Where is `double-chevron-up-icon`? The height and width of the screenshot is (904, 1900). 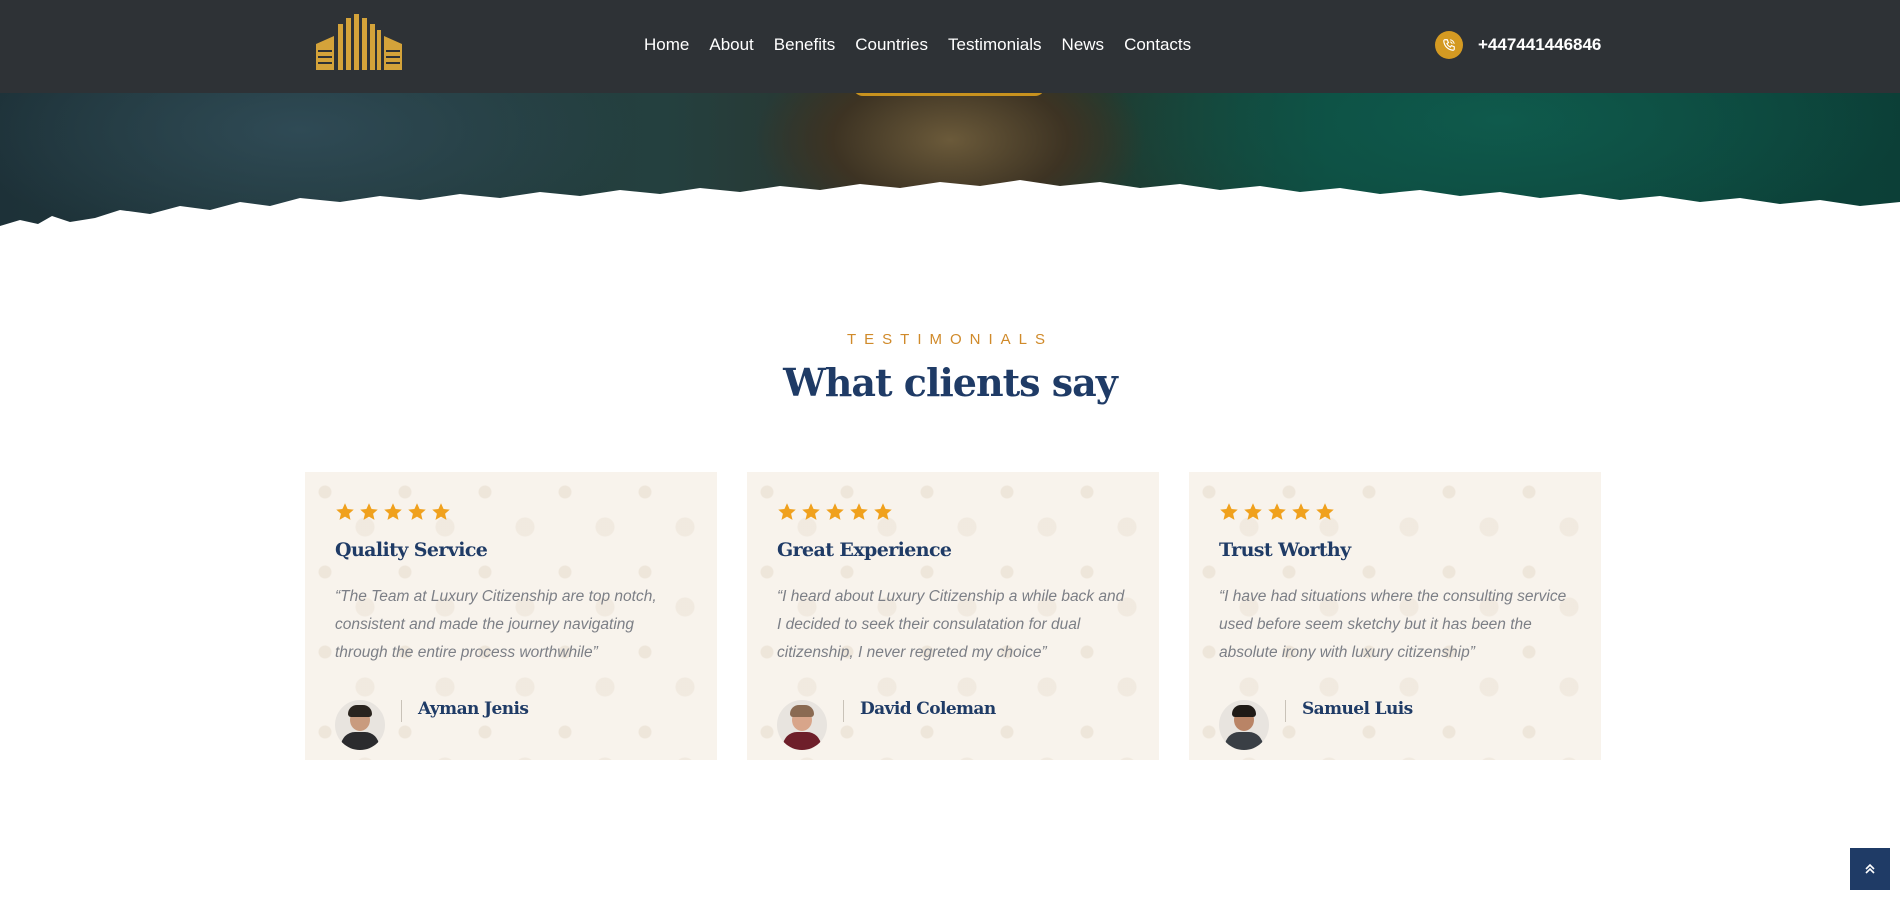
double-chevron-up-icon is located at coordinates (1870, 868).